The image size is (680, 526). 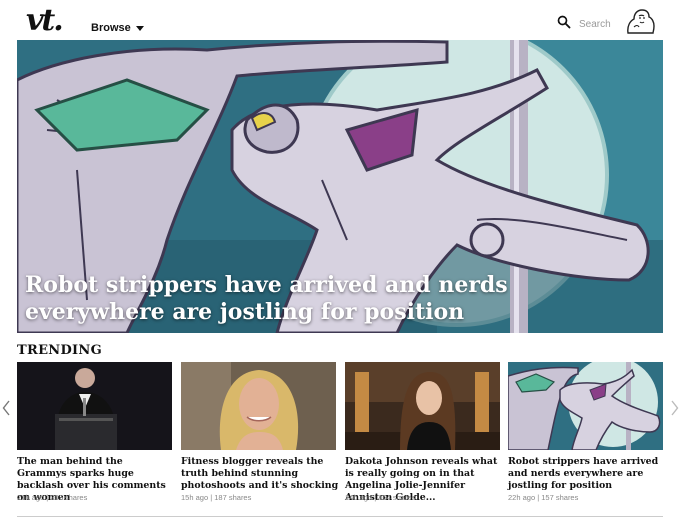 What do you see at coordinates (52, 497) in the screenshot?
I see `card-meta: 21h ago | 207 shares` at bounding box center [52, 497].